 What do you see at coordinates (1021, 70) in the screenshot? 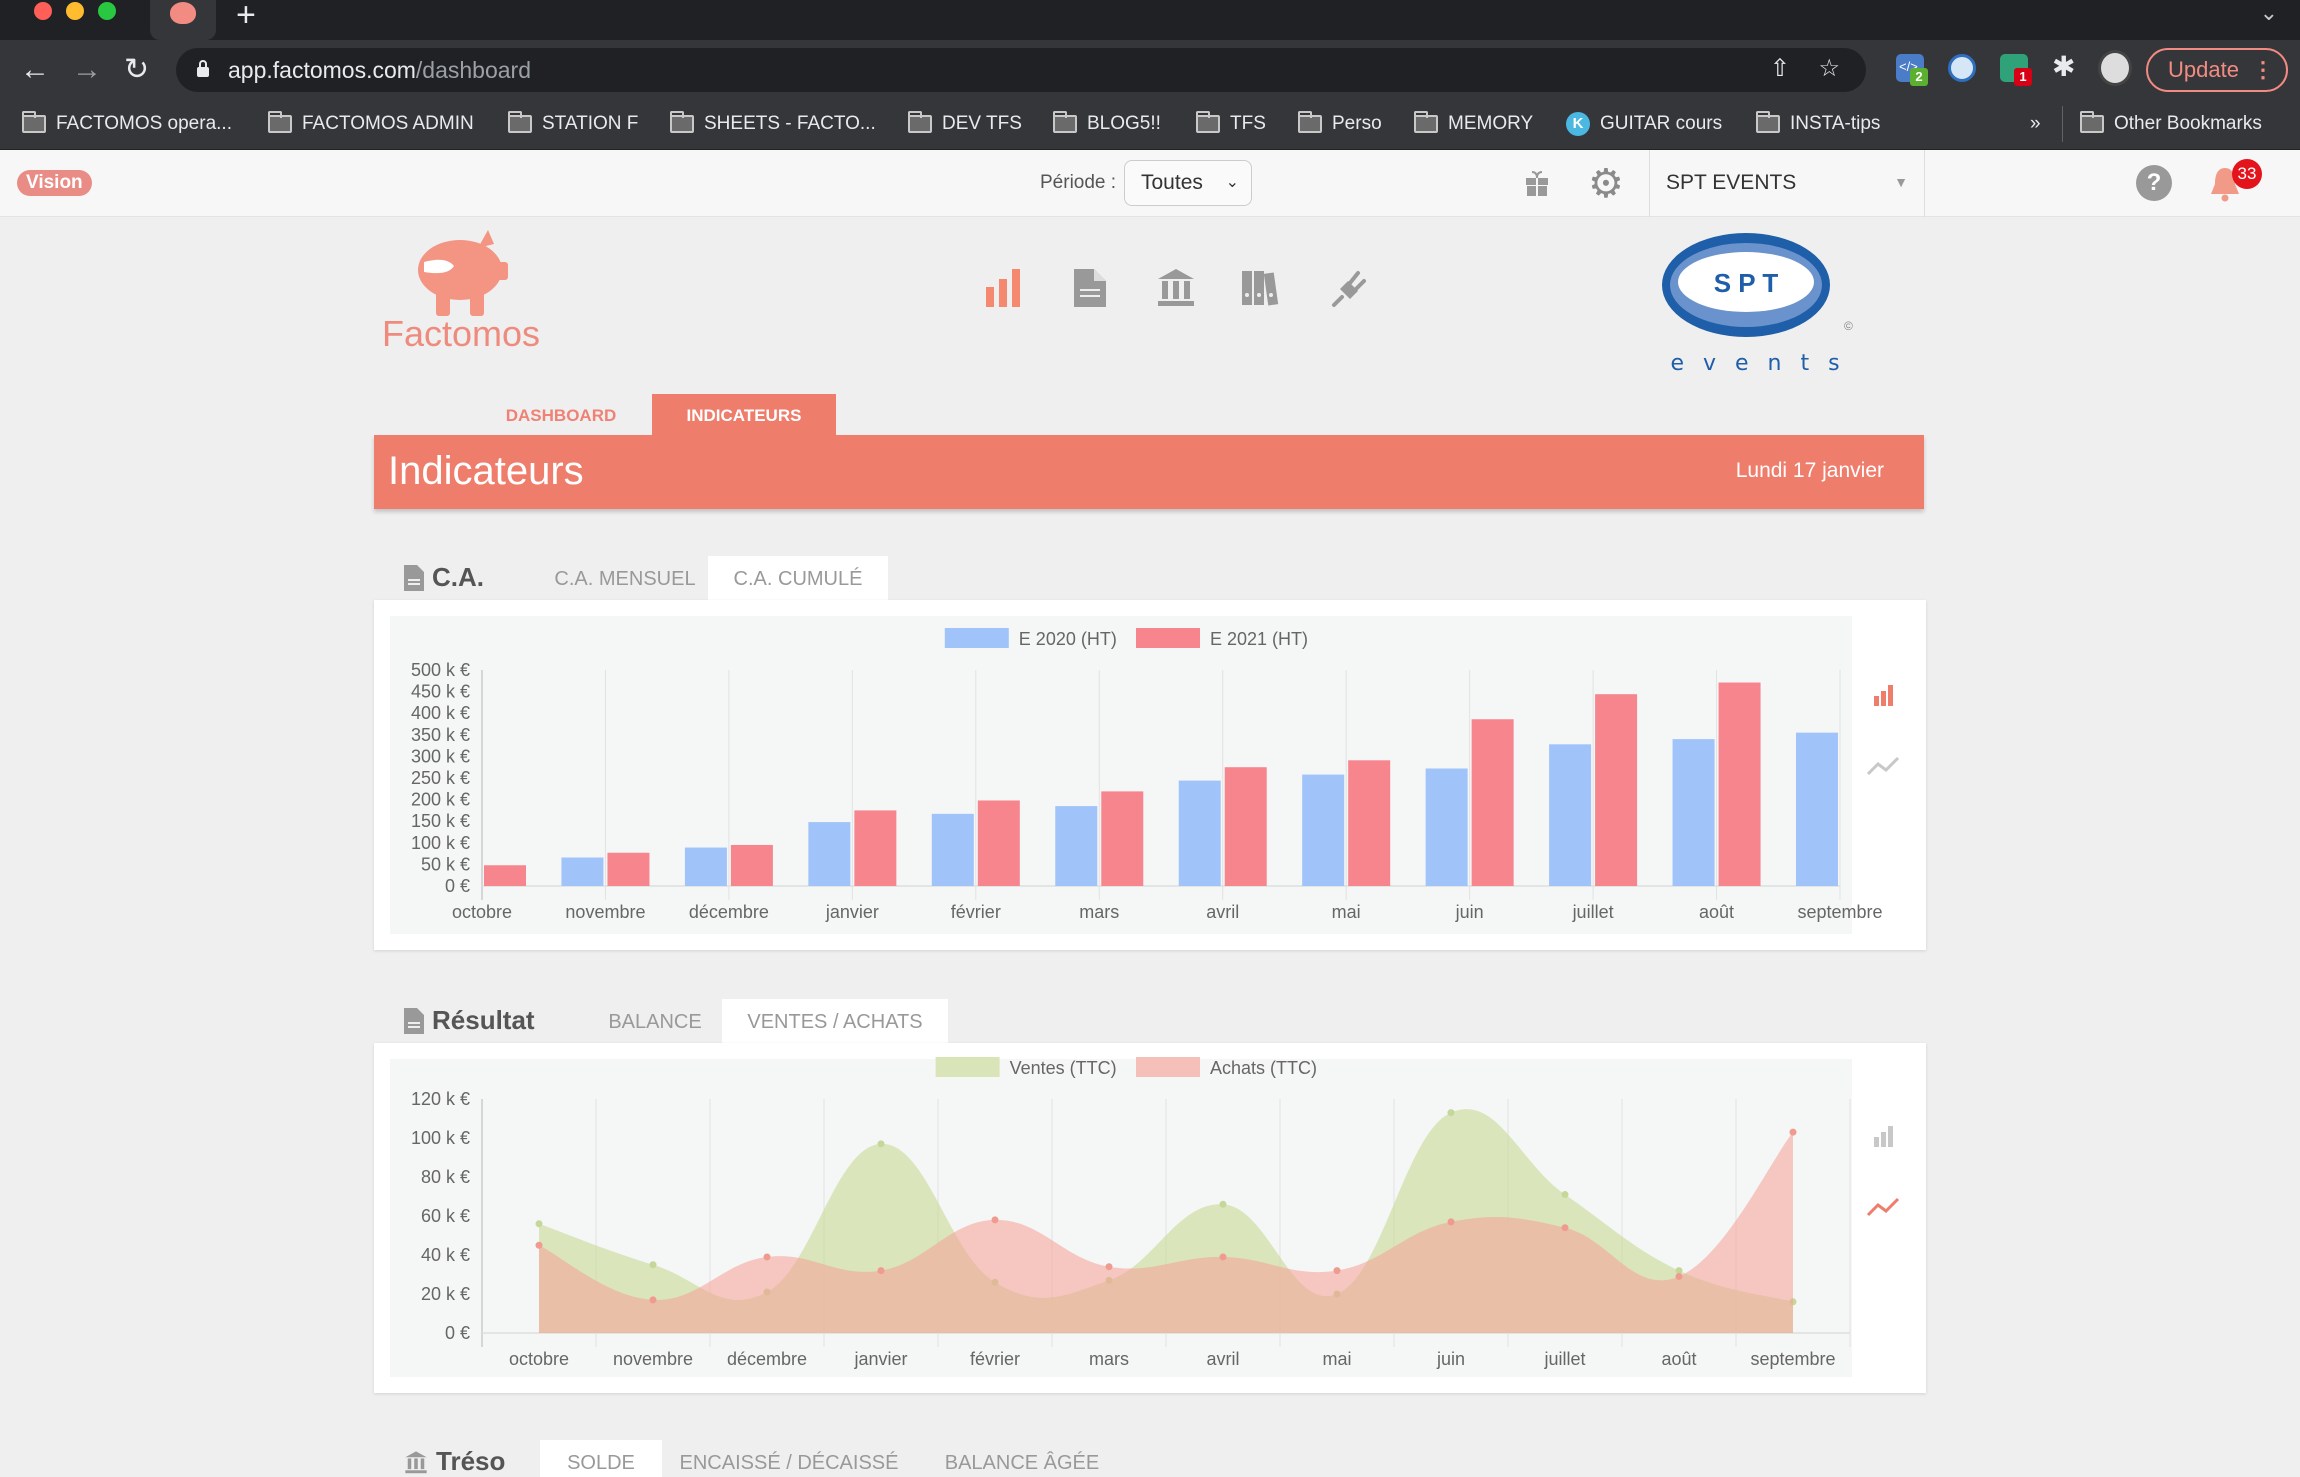
I see `address-bar: app.factomos.com/dashboard ⇧ ☆` at bounding box center [1021, 70].